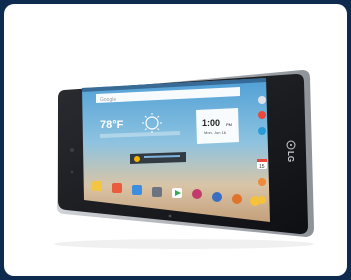  I want to click on calendar-icon, so click(117, 188).